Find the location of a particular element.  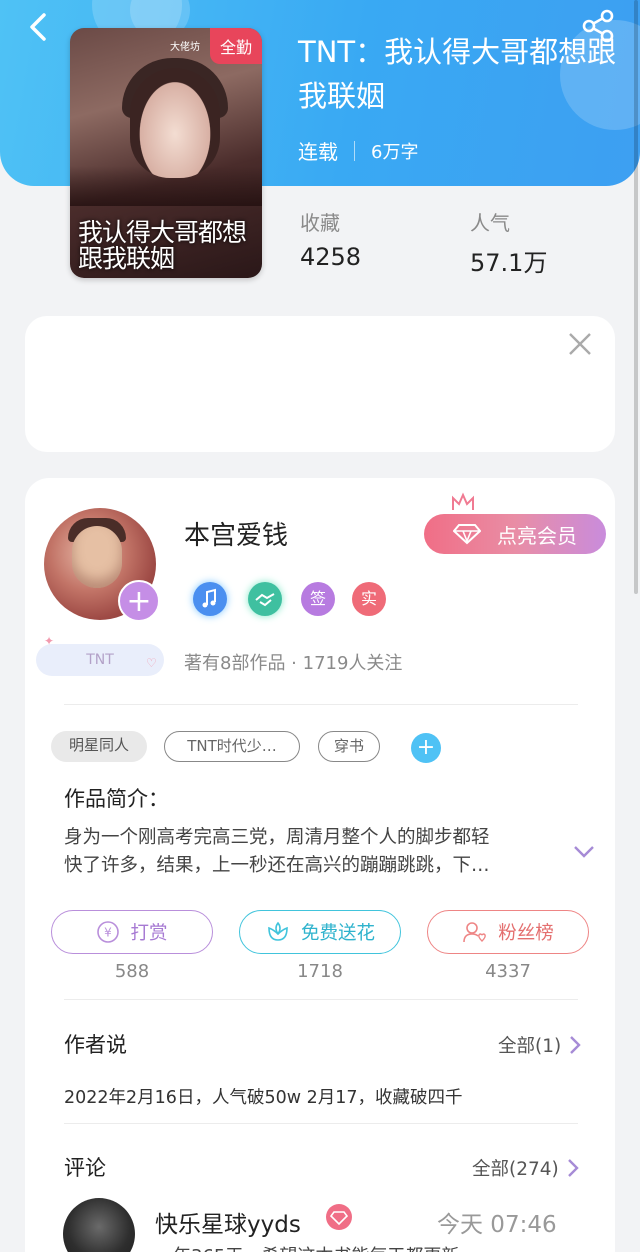

free-flower-label: 免费送花 is located at coordinates (337, 933).